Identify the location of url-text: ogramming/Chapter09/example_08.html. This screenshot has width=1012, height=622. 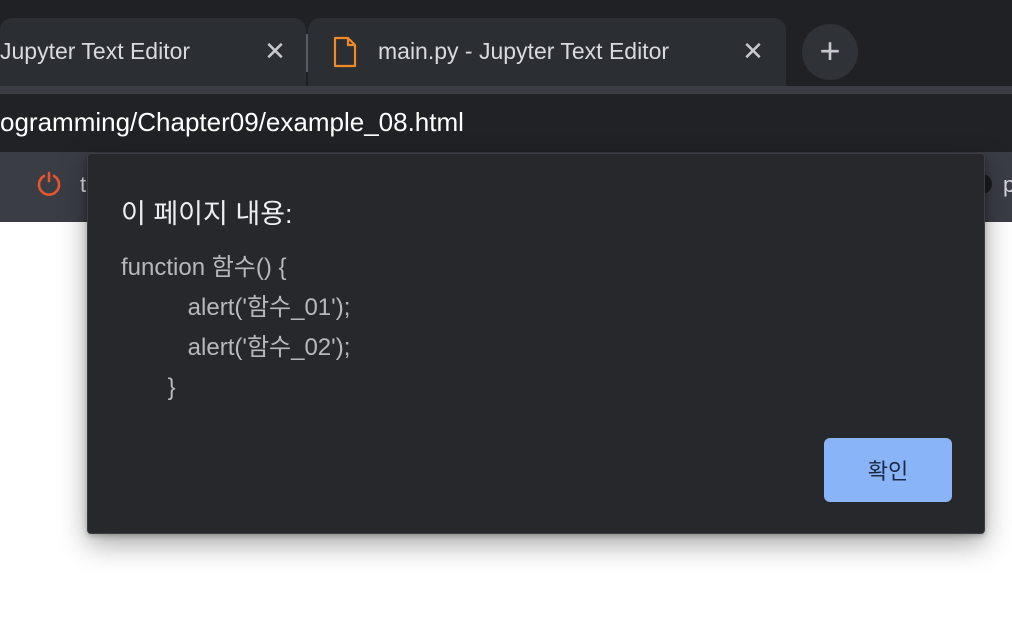
(232, 122).